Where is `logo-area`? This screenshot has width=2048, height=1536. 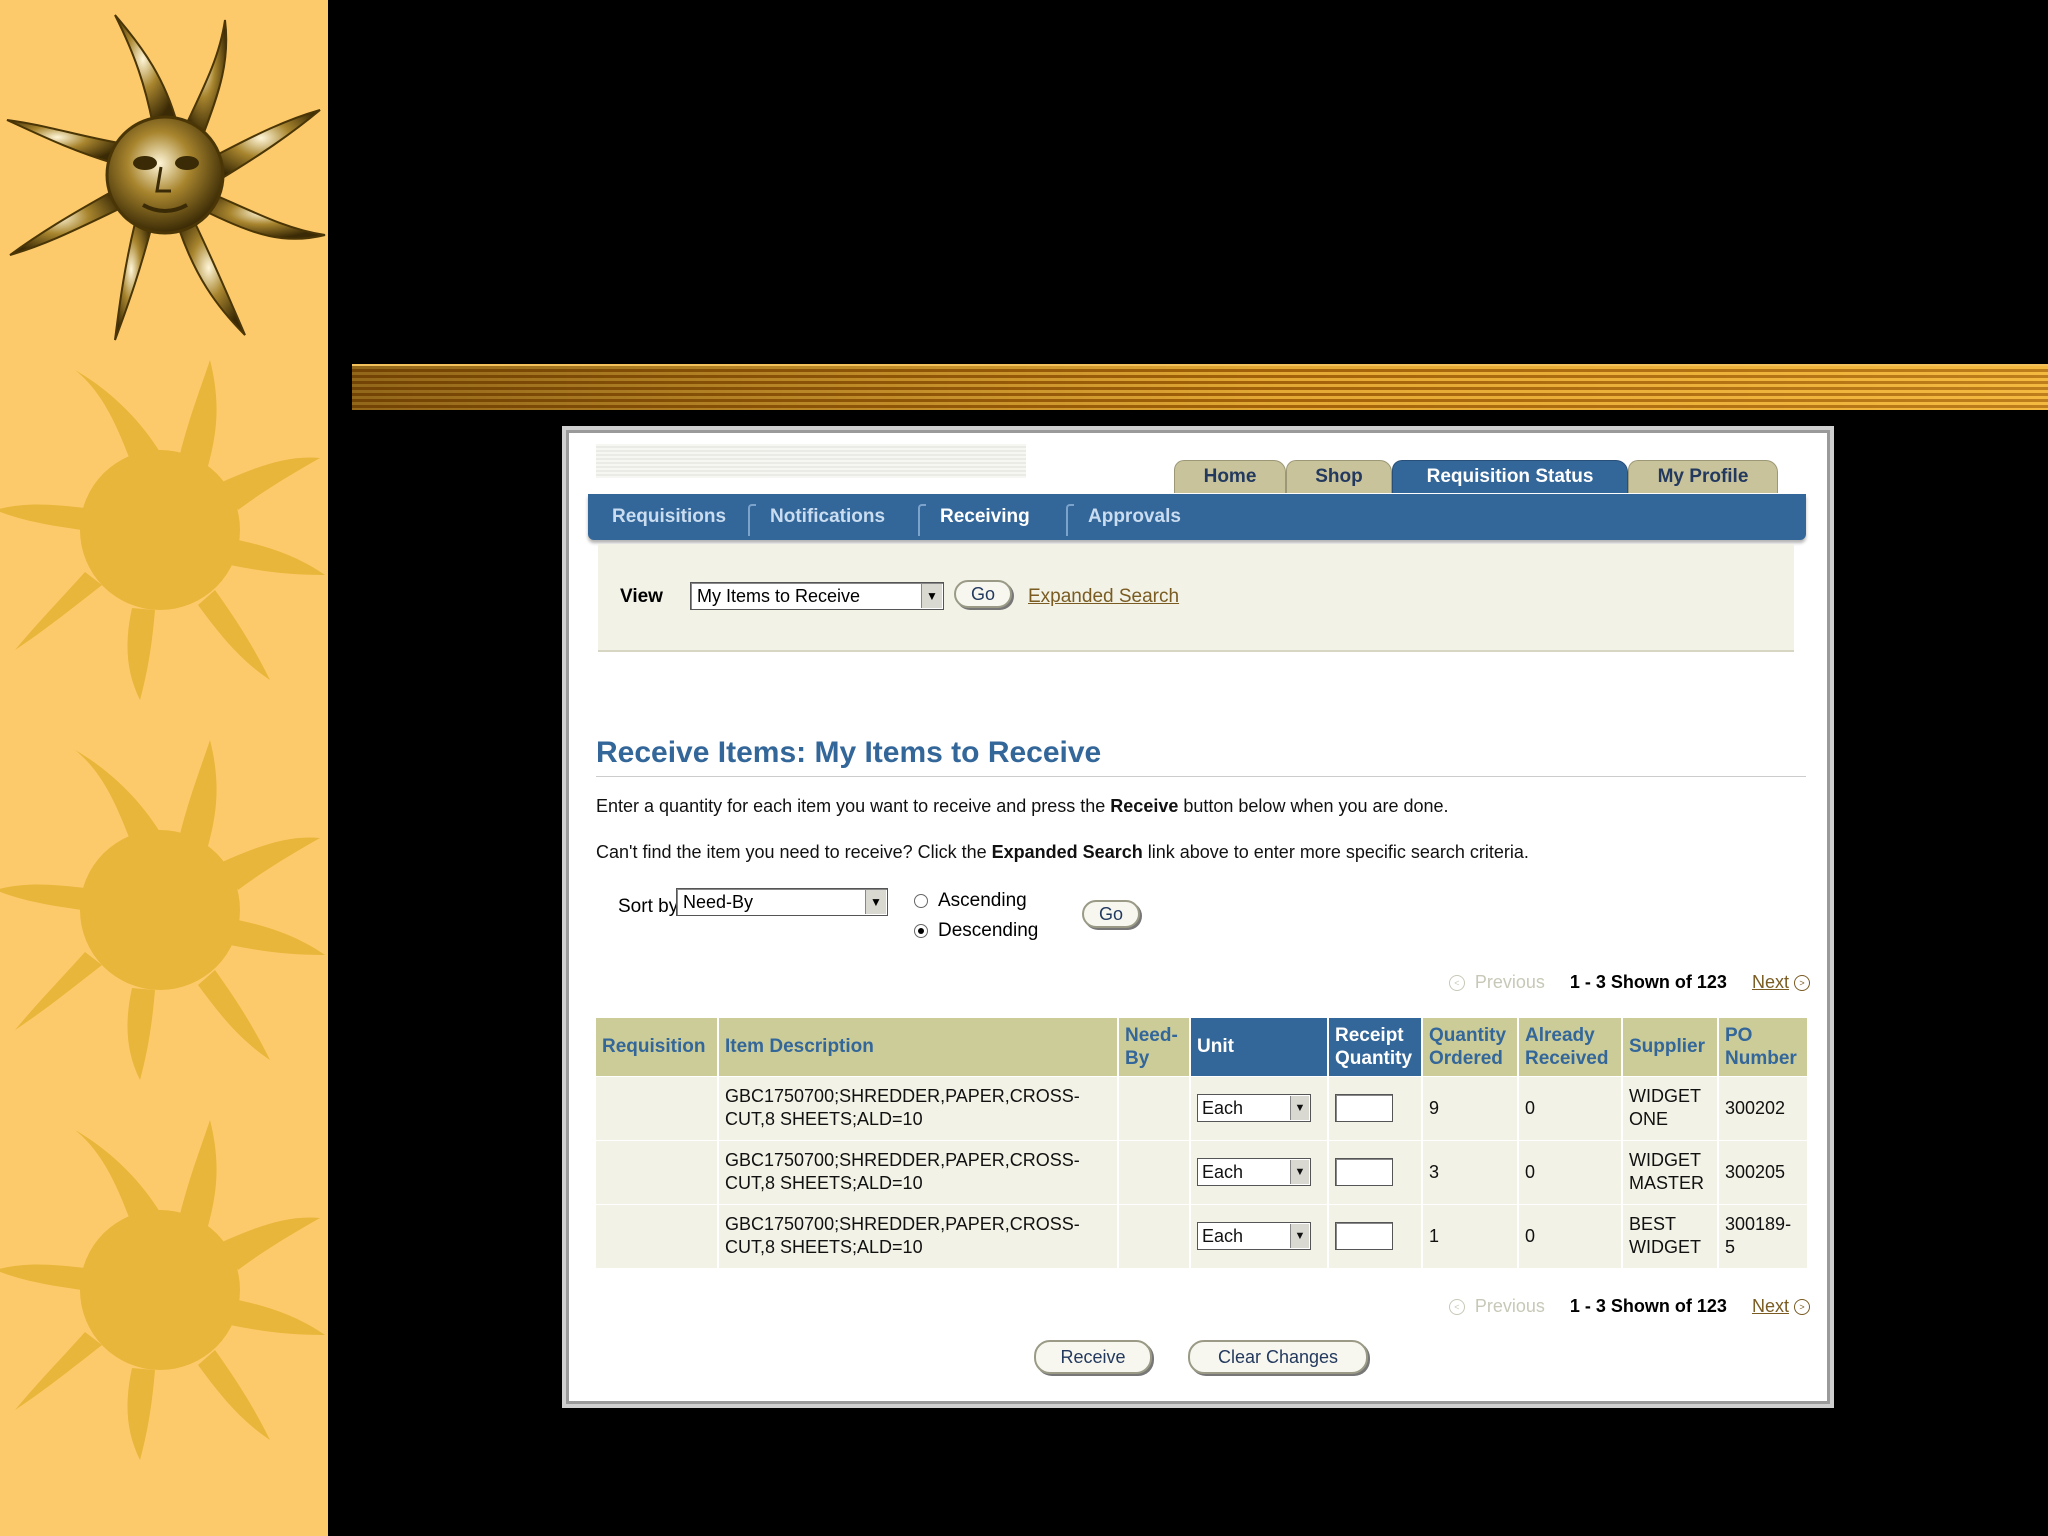 logo-area is located at coordinates (811, 461).